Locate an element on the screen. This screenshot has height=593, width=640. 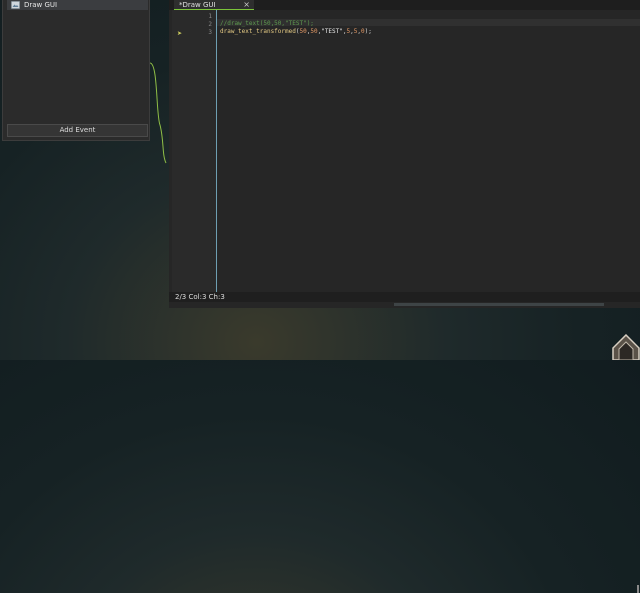
resize-grip is located at coordinates (638, 589).